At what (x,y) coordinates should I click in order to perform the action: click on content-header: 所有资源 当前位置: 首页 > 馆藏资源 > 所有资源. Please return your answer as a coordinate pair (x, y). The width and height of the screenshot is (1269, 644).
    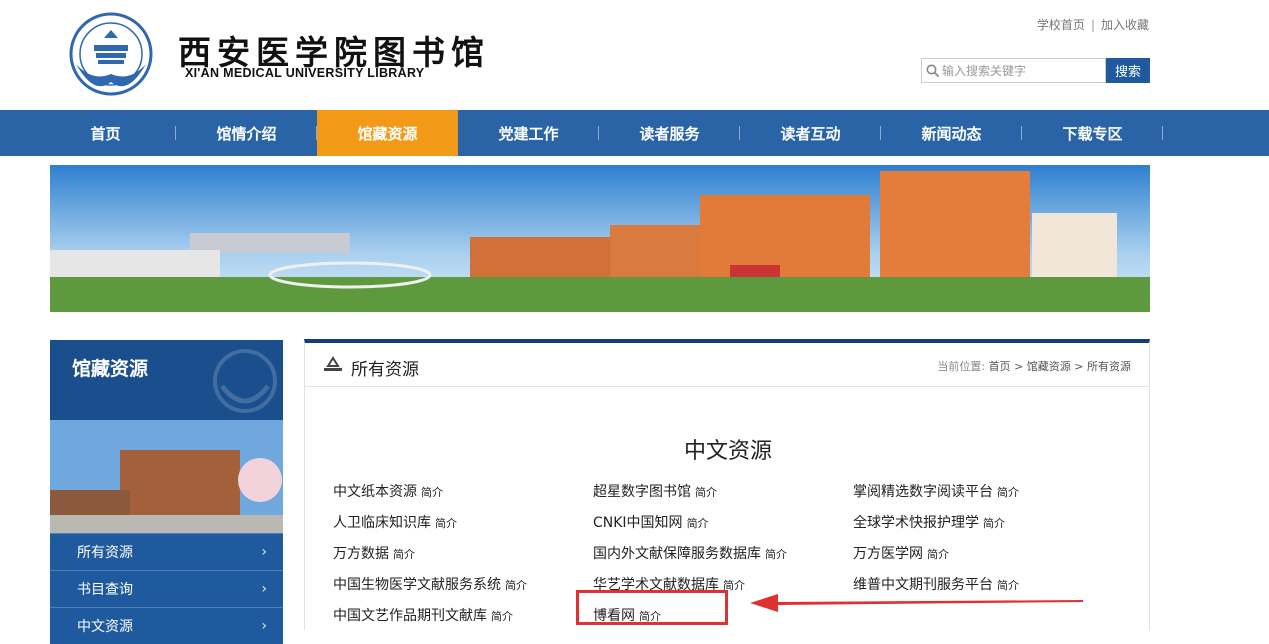
    Looking at the image, I should click on (727, 365).